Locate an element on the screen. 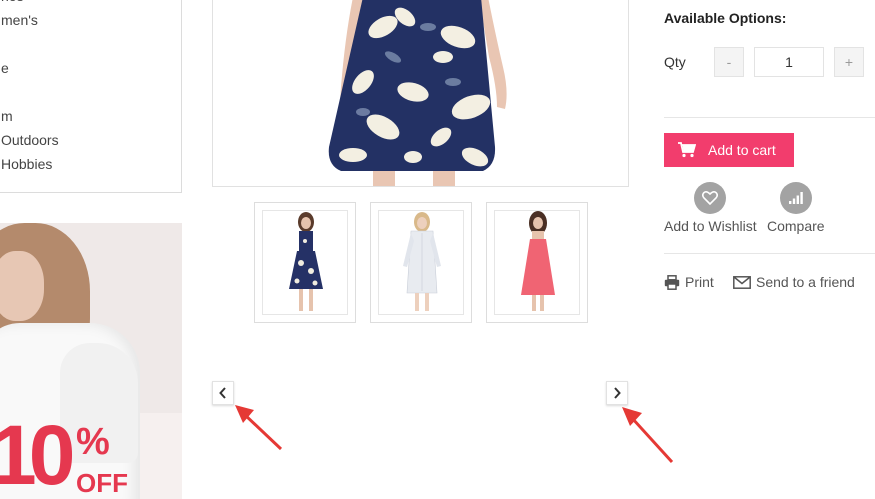 This screenshot has height=499, width=875. heart-icon is located at coordinates (710, 198).